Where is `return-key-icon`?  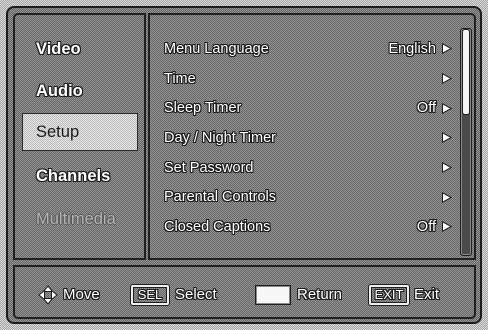 return-key-icon is located at coordinates (273, 295).